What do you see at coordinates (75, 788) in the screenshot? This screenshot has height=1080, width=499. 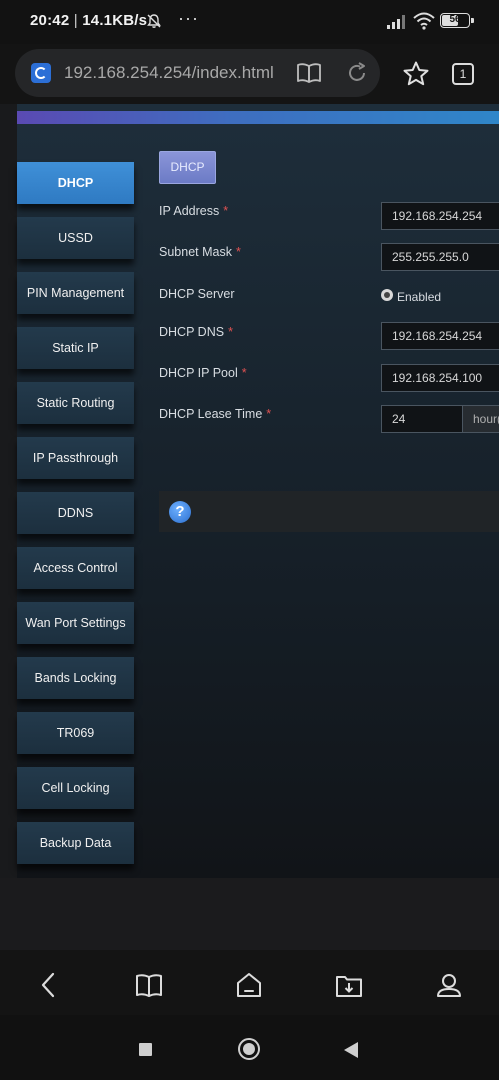 I see `sidebar-item-cell-locking: Cell Locking` at bounding box center [75, 788].